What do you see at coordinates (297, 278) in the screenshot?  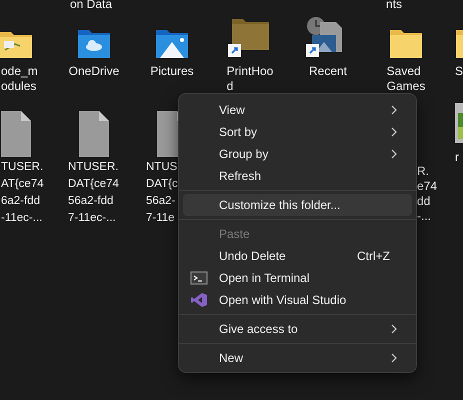 I see `menu-item: Open in Terminal` at bounding box center [297, 278].